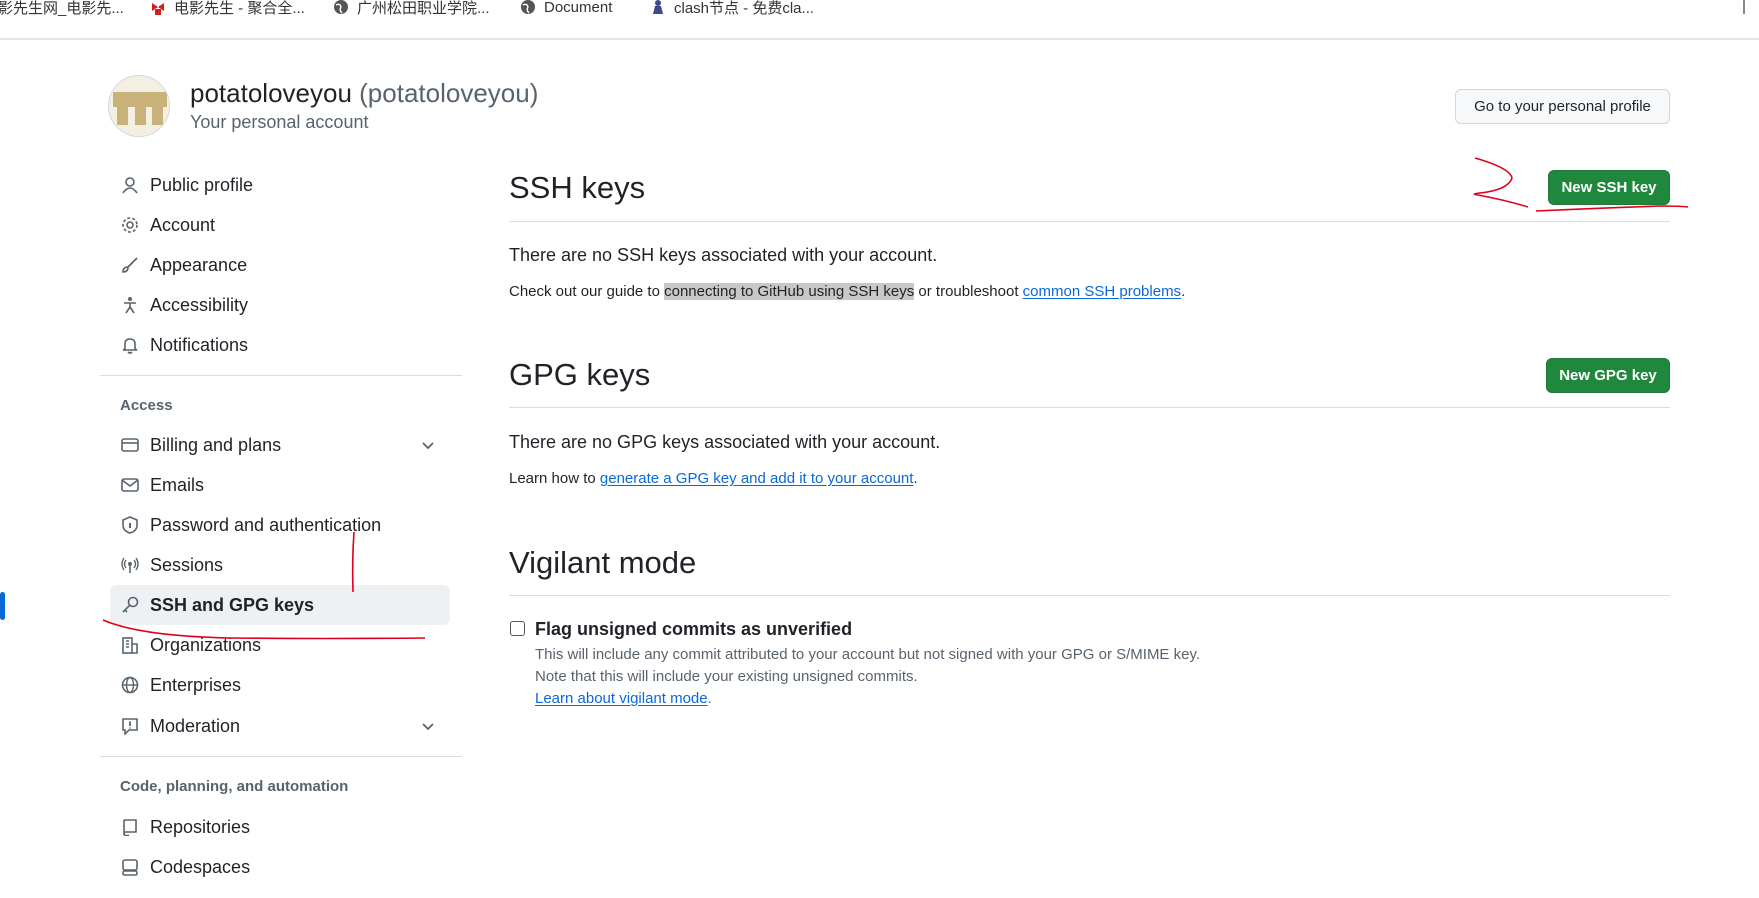 This screenshot has width=1759, height=898. What do you see at coordinates (266, 524) in the screenshot?
I see `sidebar-item-label: Password and authentication` at bounding box center [266, 524].